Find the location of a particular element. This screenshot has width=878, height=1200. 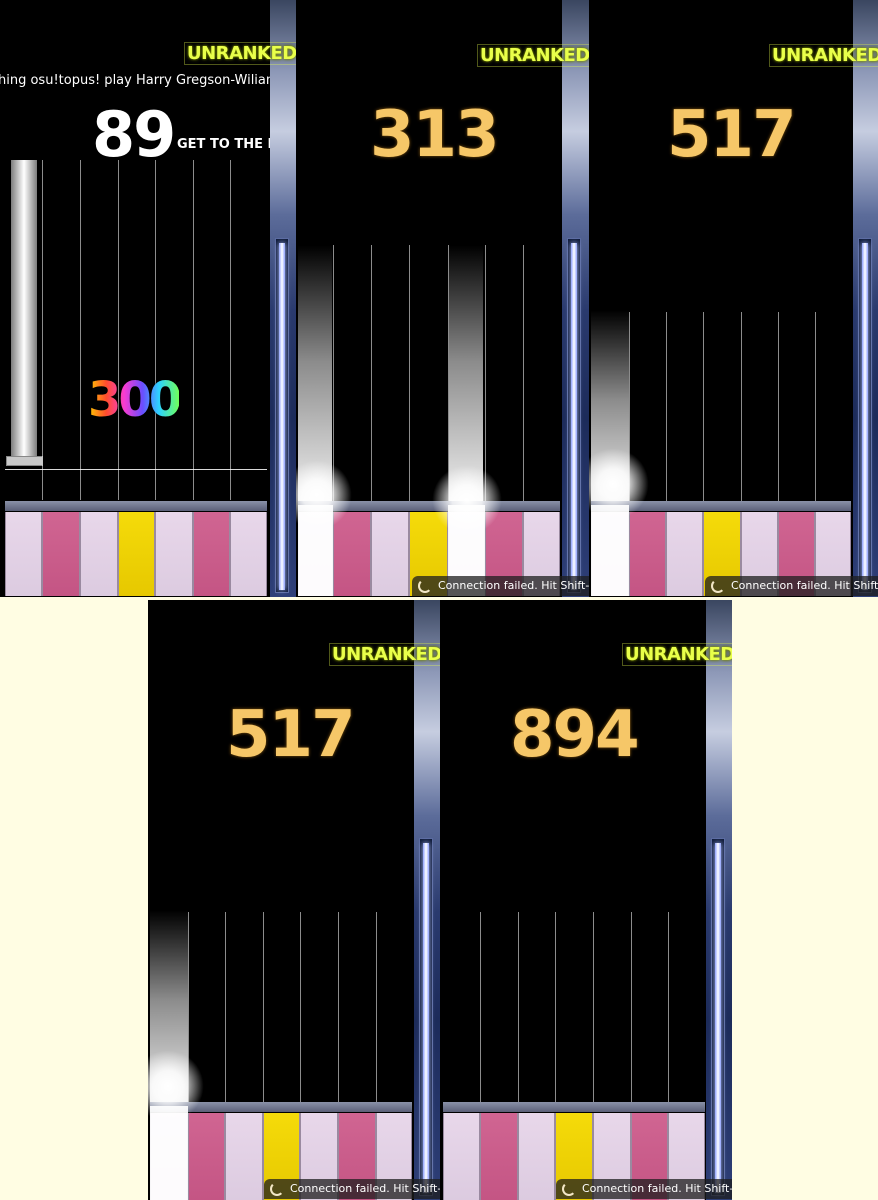

playfield: 517 is located at coordinates (721, 298).